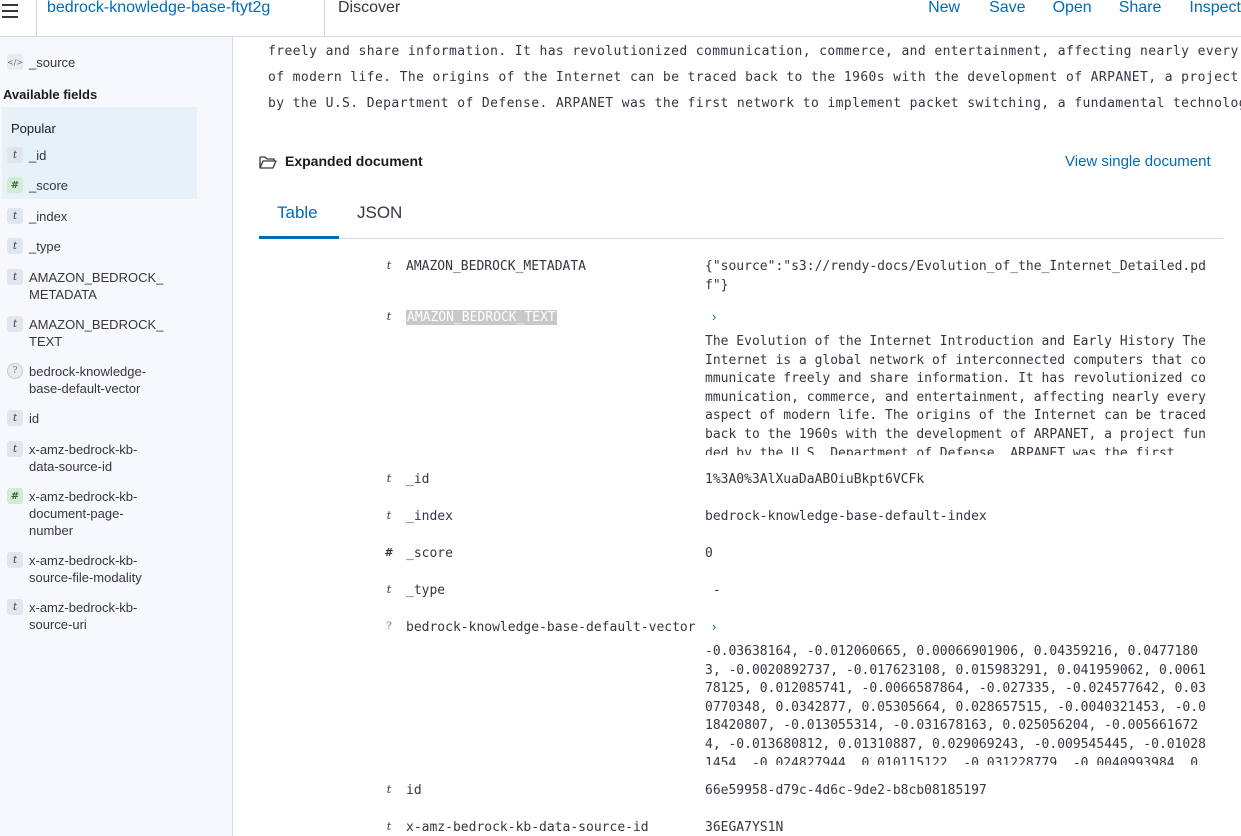  Describe the element at coordinates (527, 827) in the screenshot. I see `field-name: x-amz-bedrock-kb-data-source-id` at that location.